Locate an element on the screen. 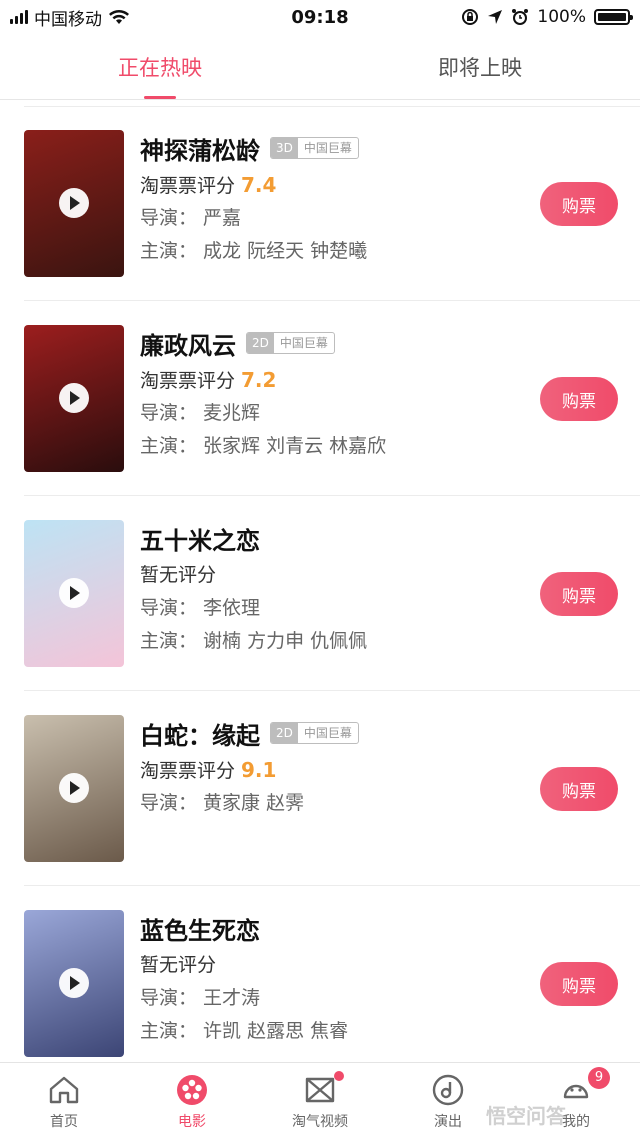 The image size is (640, 1138). performance-icon is located at coordinates (448, 1090).